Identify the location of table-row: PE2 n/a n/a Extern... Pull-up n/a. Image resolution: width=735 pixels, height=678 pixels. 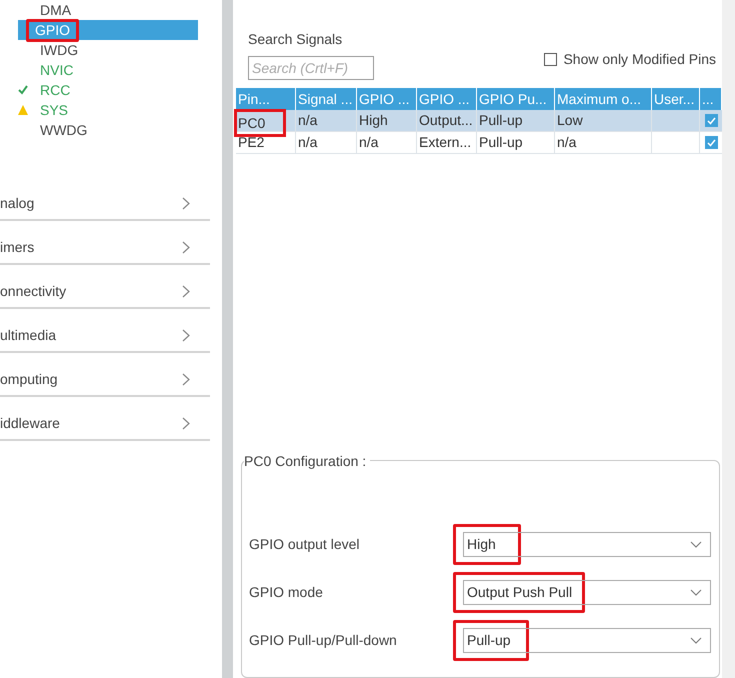
(479, 143).